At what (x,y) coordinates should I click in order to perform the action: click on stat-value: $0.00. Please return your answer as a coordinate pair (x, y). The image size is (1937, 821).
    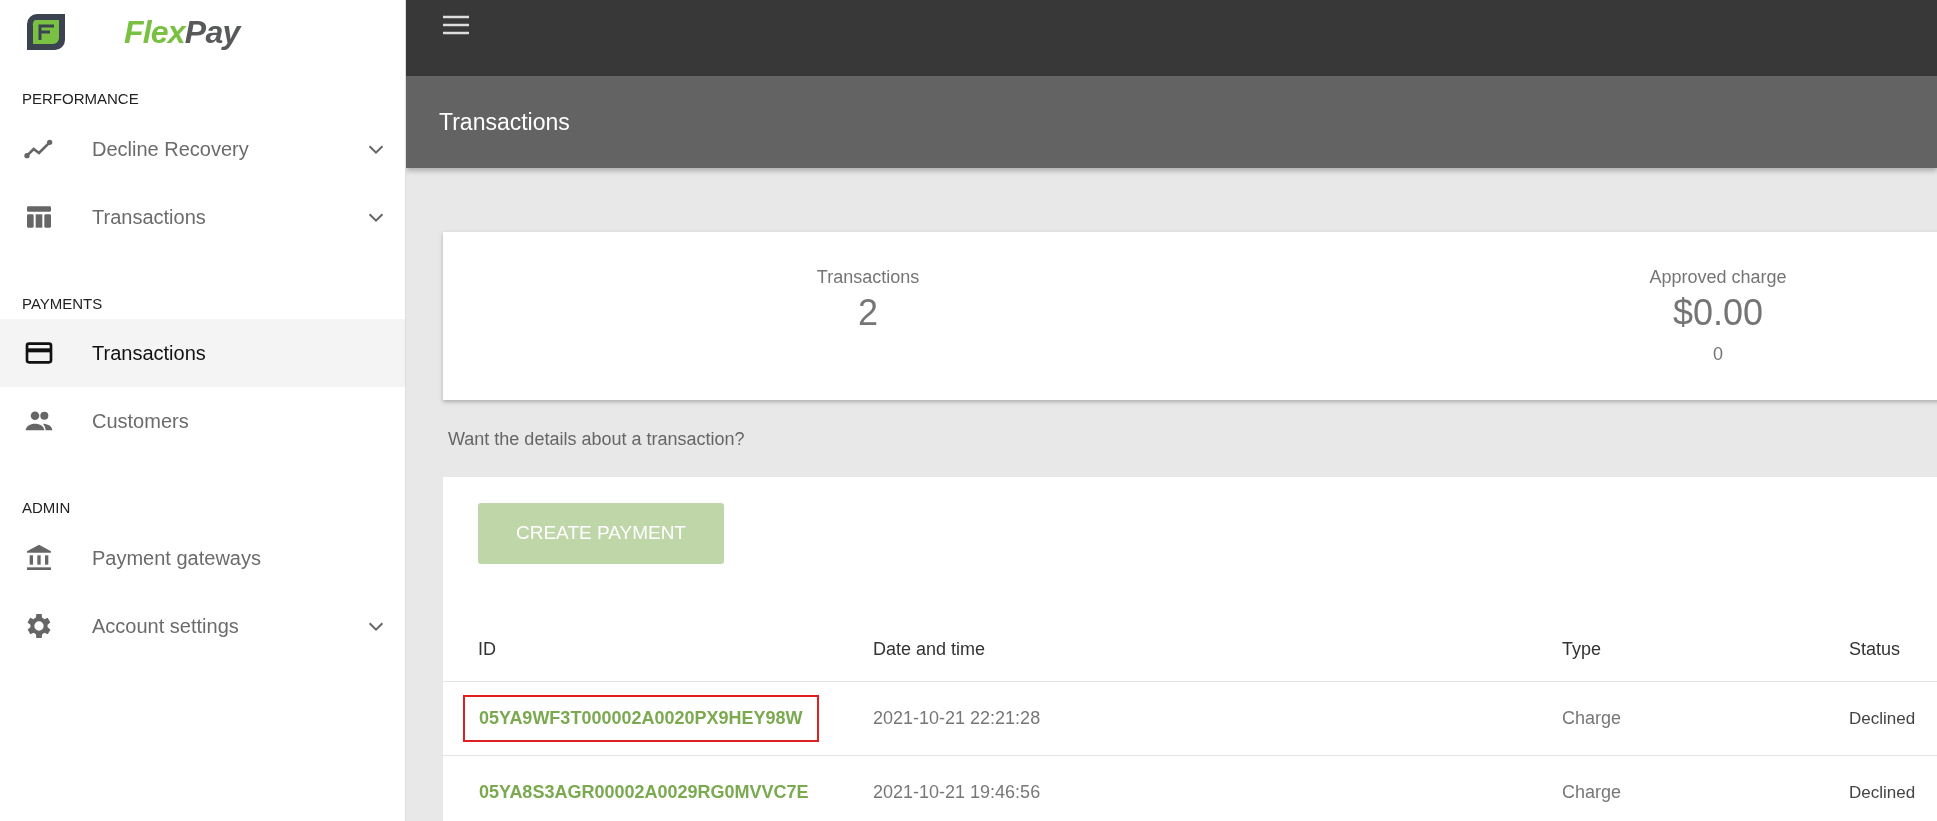
    Looking at the image, I should click on (1718, 313).